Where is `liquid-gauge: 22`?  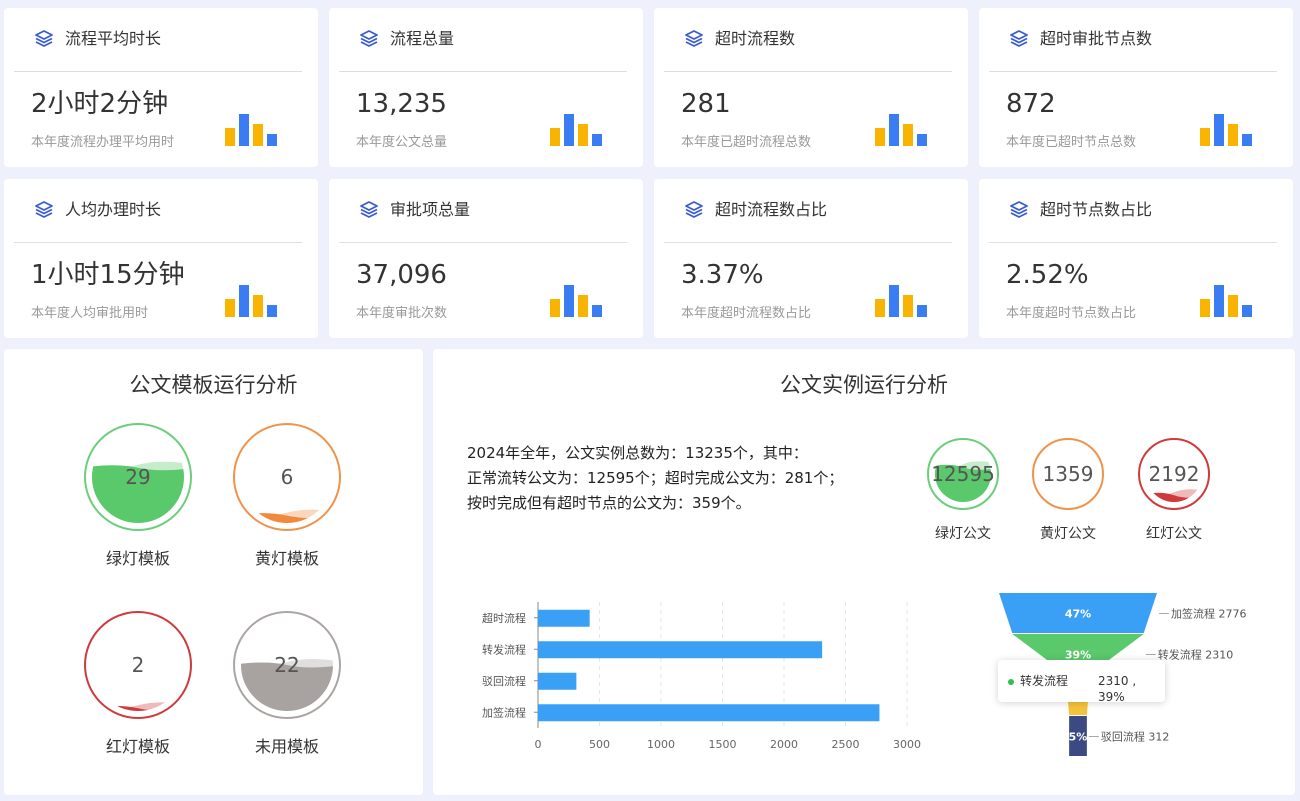 liquid-gauge: 22 is located at coordinates (287, 665).